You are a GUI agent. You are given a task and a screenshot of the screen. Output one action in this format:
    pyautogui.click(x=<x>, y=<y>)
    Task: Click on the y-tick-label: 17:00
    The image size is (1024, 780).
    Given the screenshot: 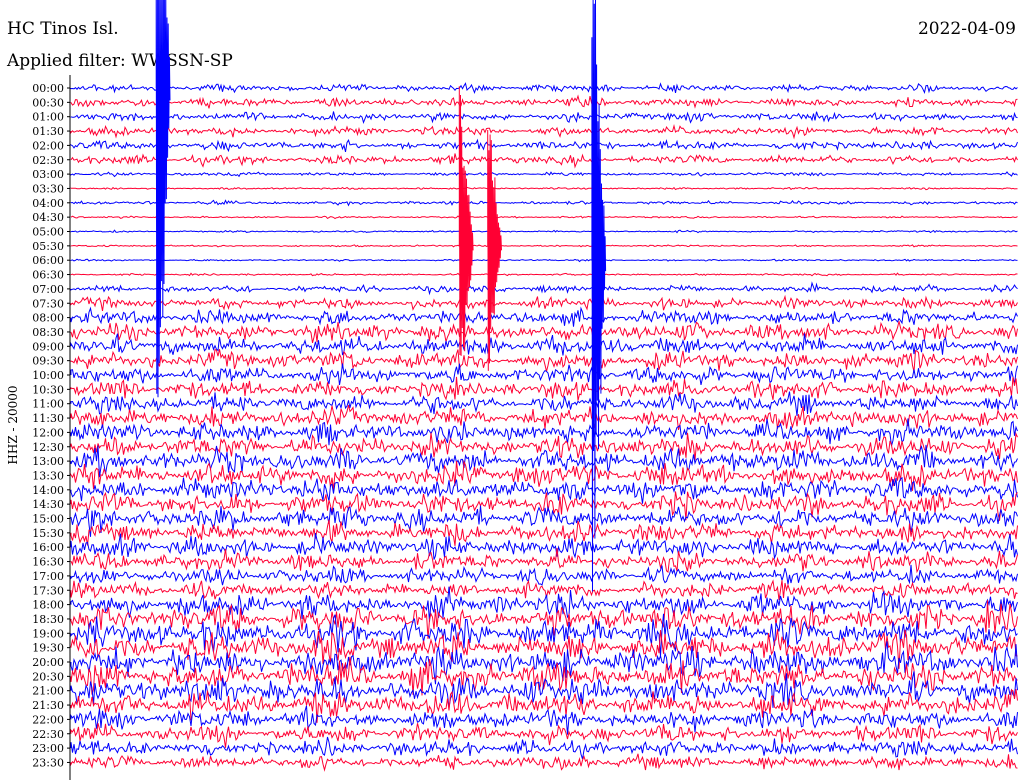 What is the action you would take?
    pyautogui.click(x=48, y=576)
    